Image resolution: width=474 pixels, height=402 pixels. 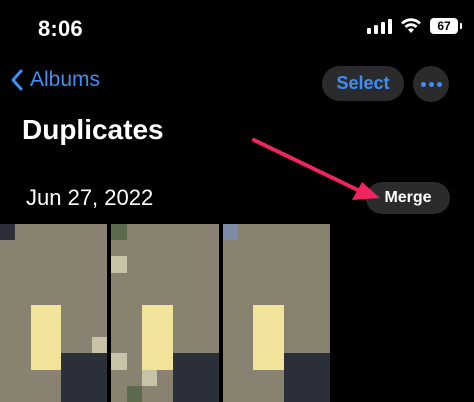 I want to click on back-button: Albums, so click(x=55, y=80).